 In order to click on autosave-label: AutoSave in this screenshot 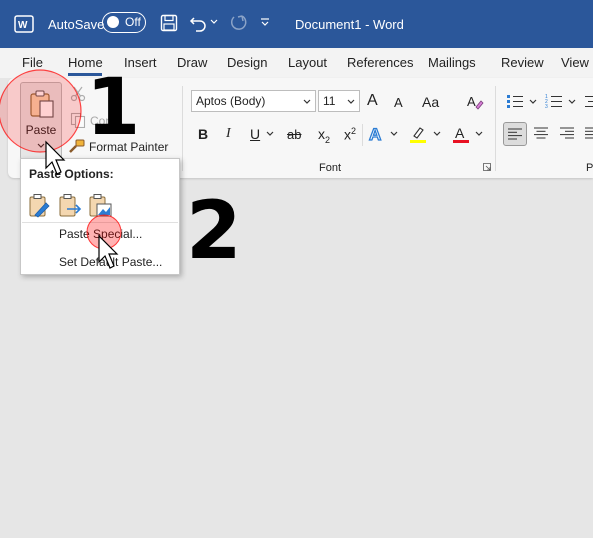, I will do `click(76, 24)`.